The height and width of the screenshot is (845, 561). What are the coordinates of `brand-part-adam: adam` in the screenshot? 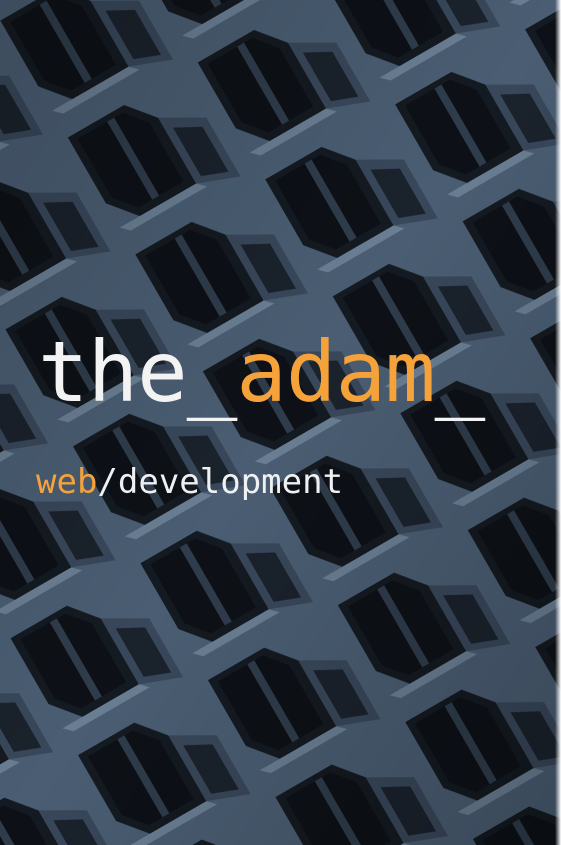 It's located at (335, 372).